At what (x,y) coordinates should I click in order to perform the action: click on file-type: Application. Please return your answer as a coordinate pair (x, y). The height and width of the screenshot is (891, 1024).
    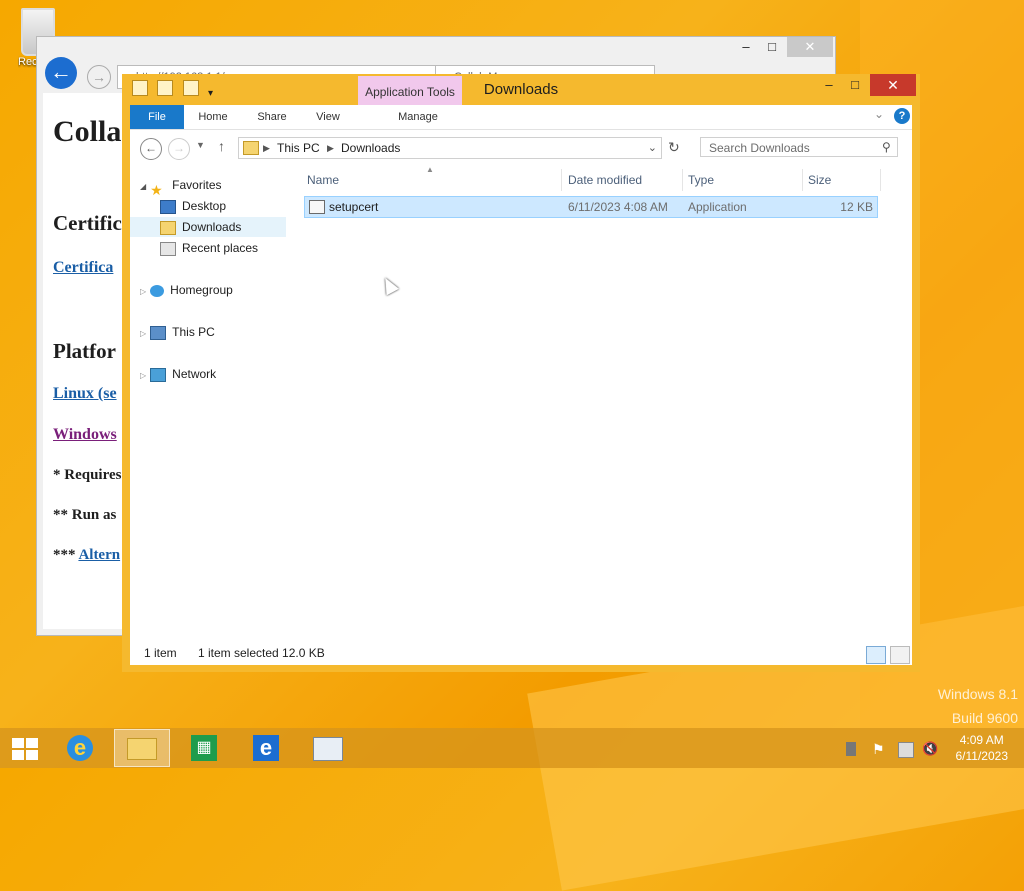
    Looking at the image, I should click on (717, 207).